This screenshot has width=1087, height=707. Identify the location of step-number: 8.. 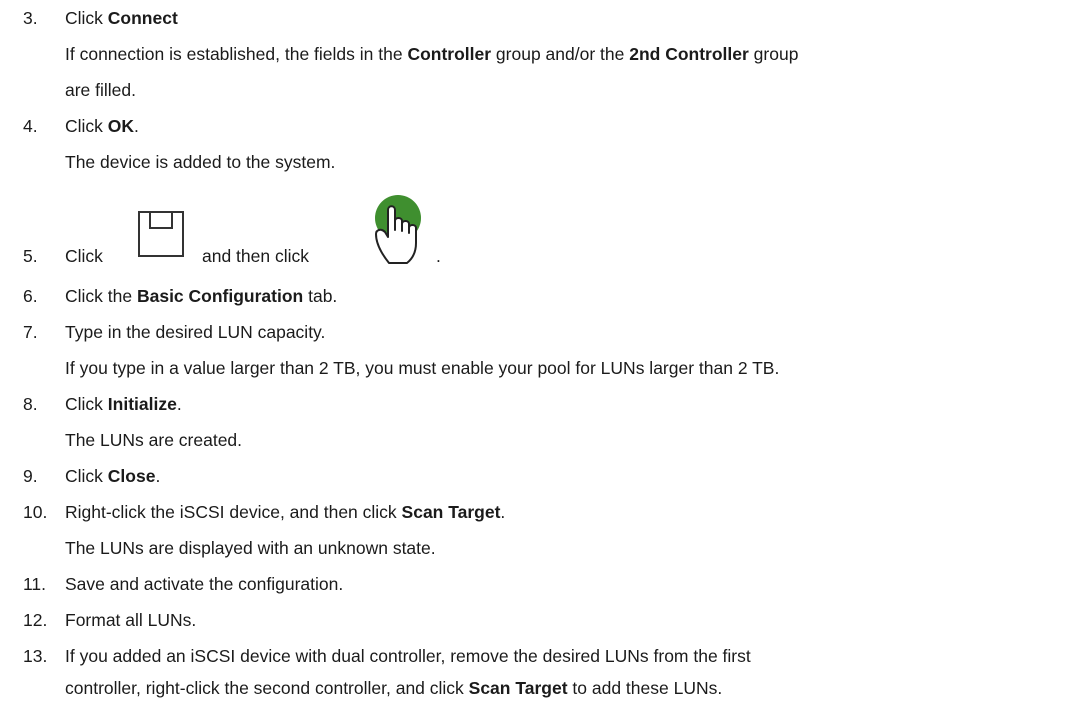
(30, 404).